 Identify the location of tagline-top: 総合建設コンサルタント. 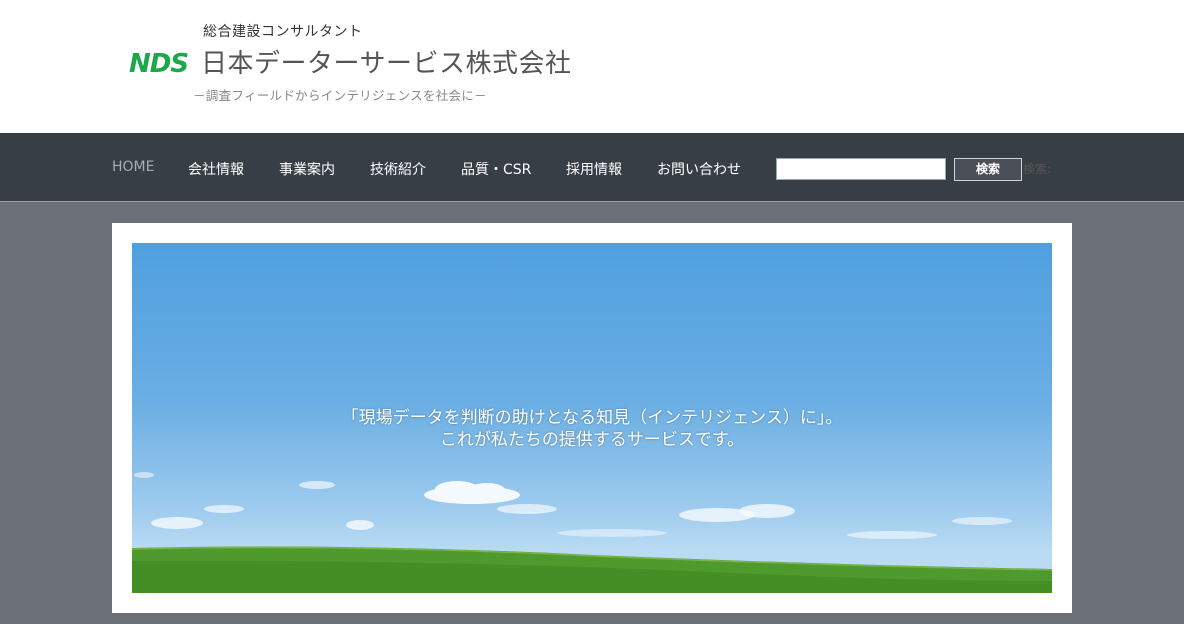
(283, 32).